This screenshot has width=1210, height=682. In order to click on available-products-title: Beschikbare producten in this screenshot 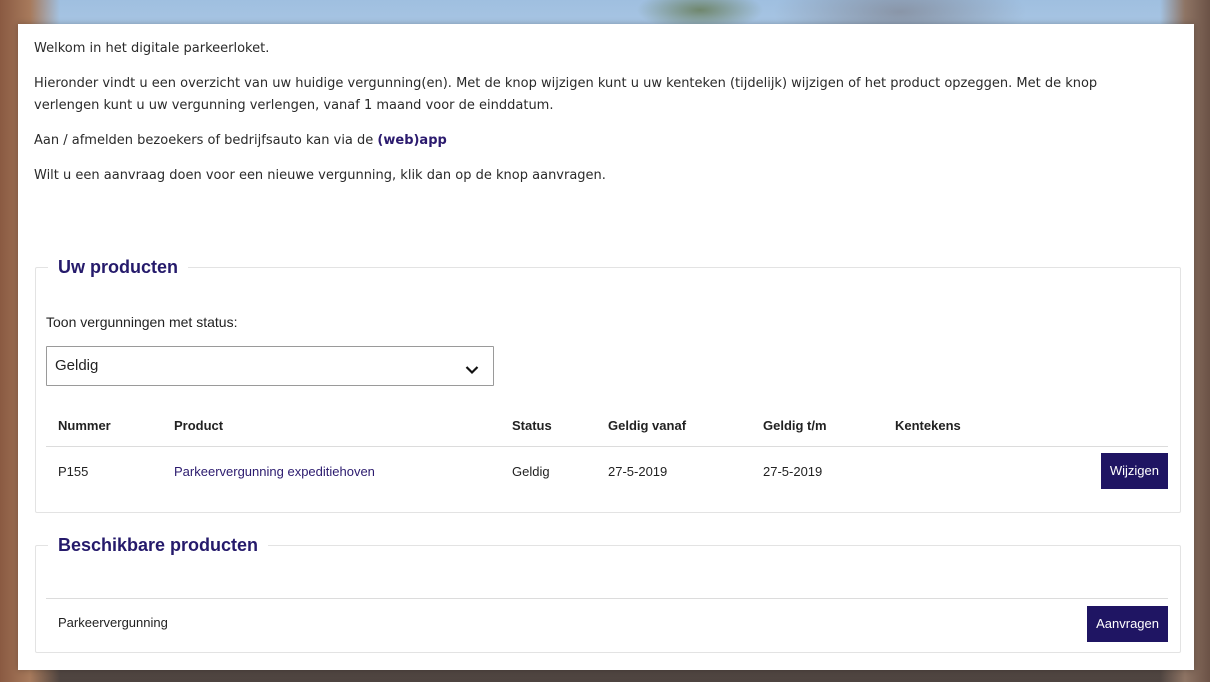, I will do `click(158, 545)`.